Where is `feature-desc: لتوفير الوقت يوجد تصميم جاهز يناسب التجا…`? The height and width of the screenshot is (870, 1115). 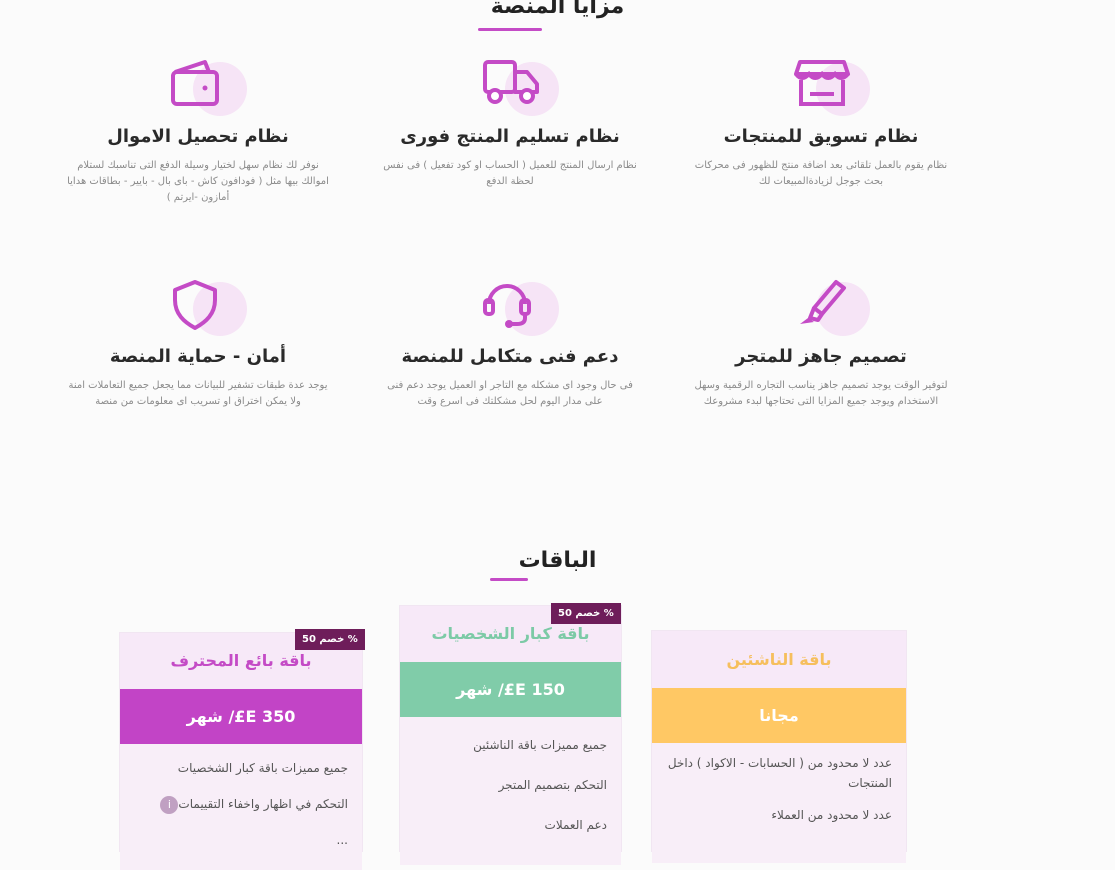 feature-desc: لتوفير الوقت يوجد تصميم جاهز يناسب التجا… is located at coordinates (821, 393).